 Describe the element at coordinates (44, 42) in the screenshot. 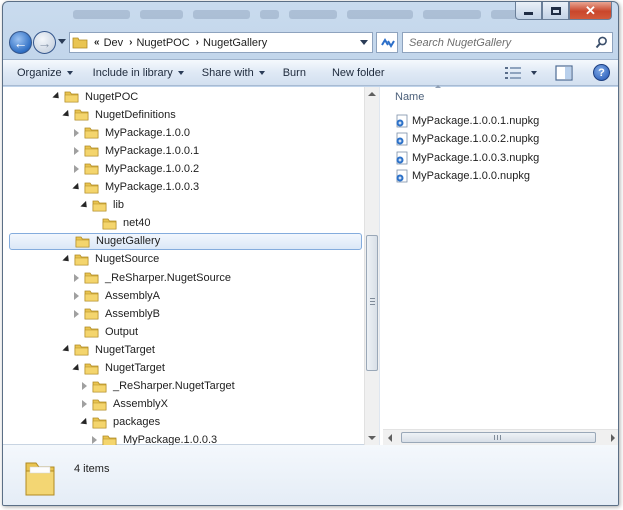

I see `forward-button: →` at that location.